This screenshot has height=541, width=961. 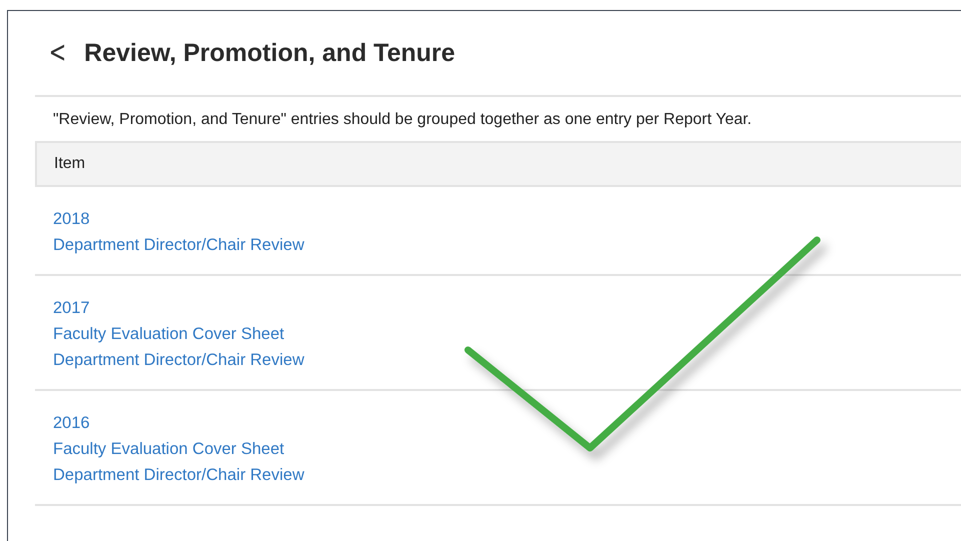 I want to click on column-header: Item, so click(x=70, y=164).